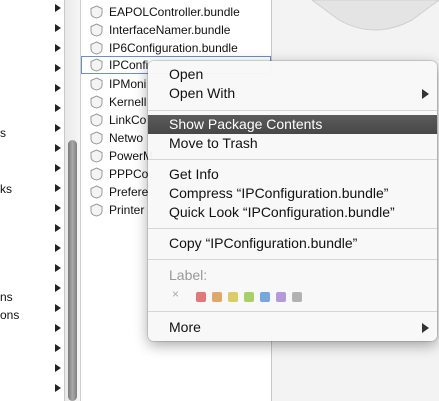 The height and width of the screenshot is (401, 439). I want to click on file-name: IP6Configuration.bundle, so click(173, 48).